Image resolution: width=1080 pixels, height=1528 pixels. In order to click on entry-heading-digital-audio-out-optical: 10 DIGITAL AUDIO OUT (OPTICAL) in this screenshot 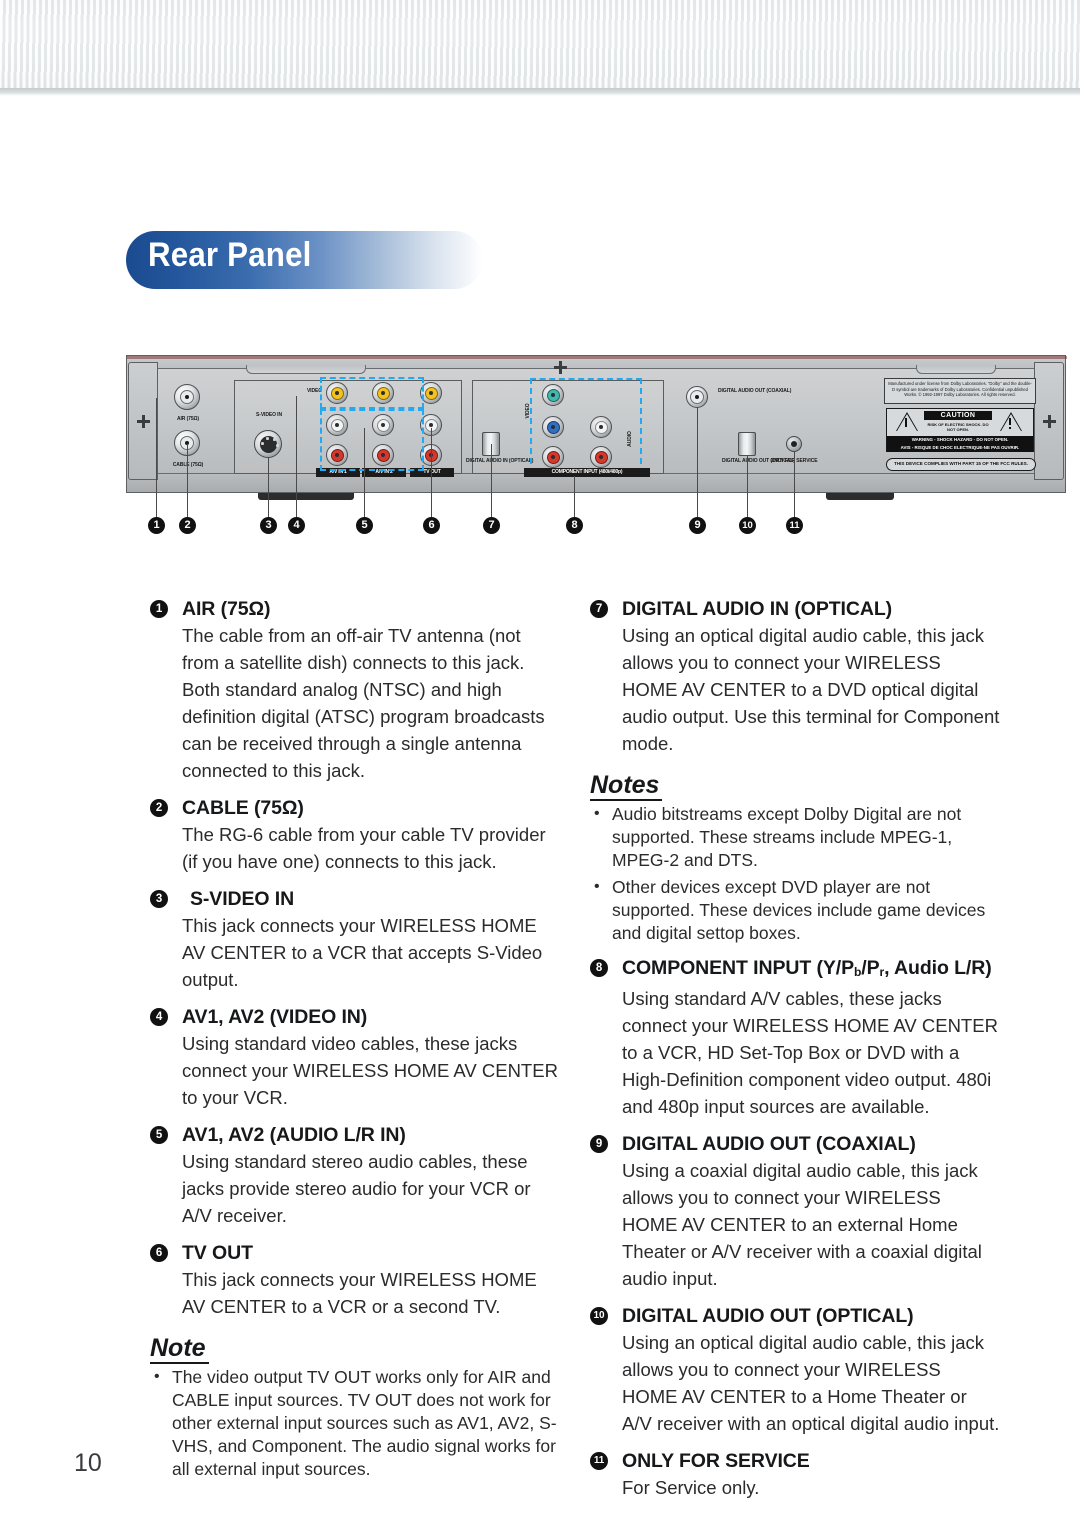, I will do `click(795, 1316)`.